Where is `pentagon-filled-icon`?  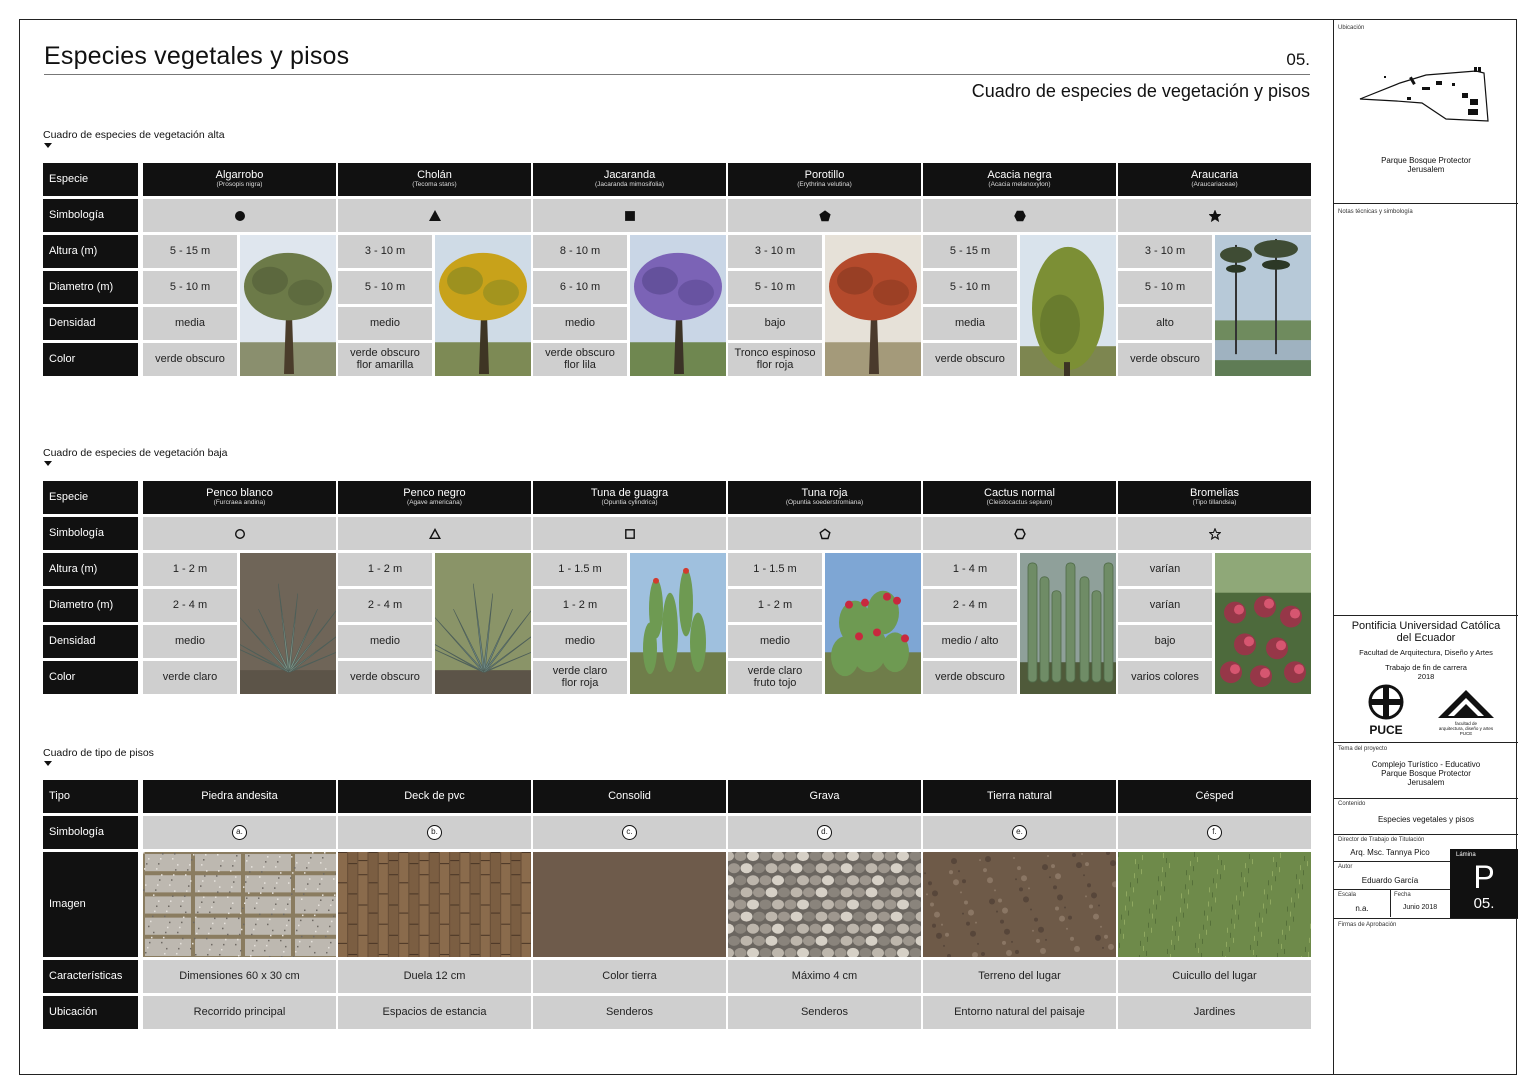 pentagon-filled-icon is located at coordinates (824, 215).